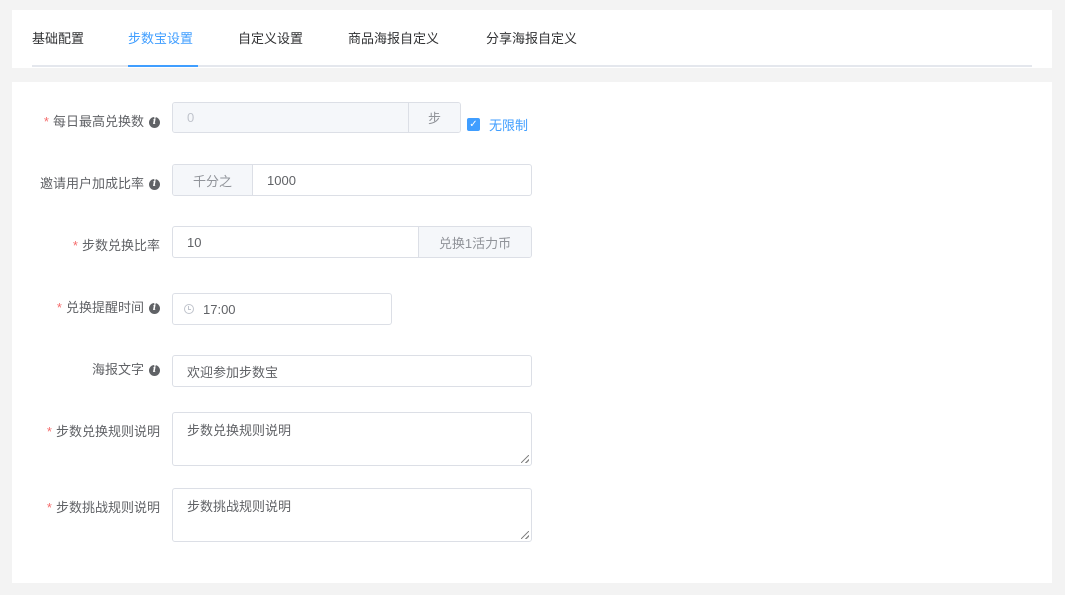  What do you see at coordinates (91, 183) in the screenshot?
I see `invite-rate-label-text: 邀请用户加成比率` at bounding box center [91, 183].